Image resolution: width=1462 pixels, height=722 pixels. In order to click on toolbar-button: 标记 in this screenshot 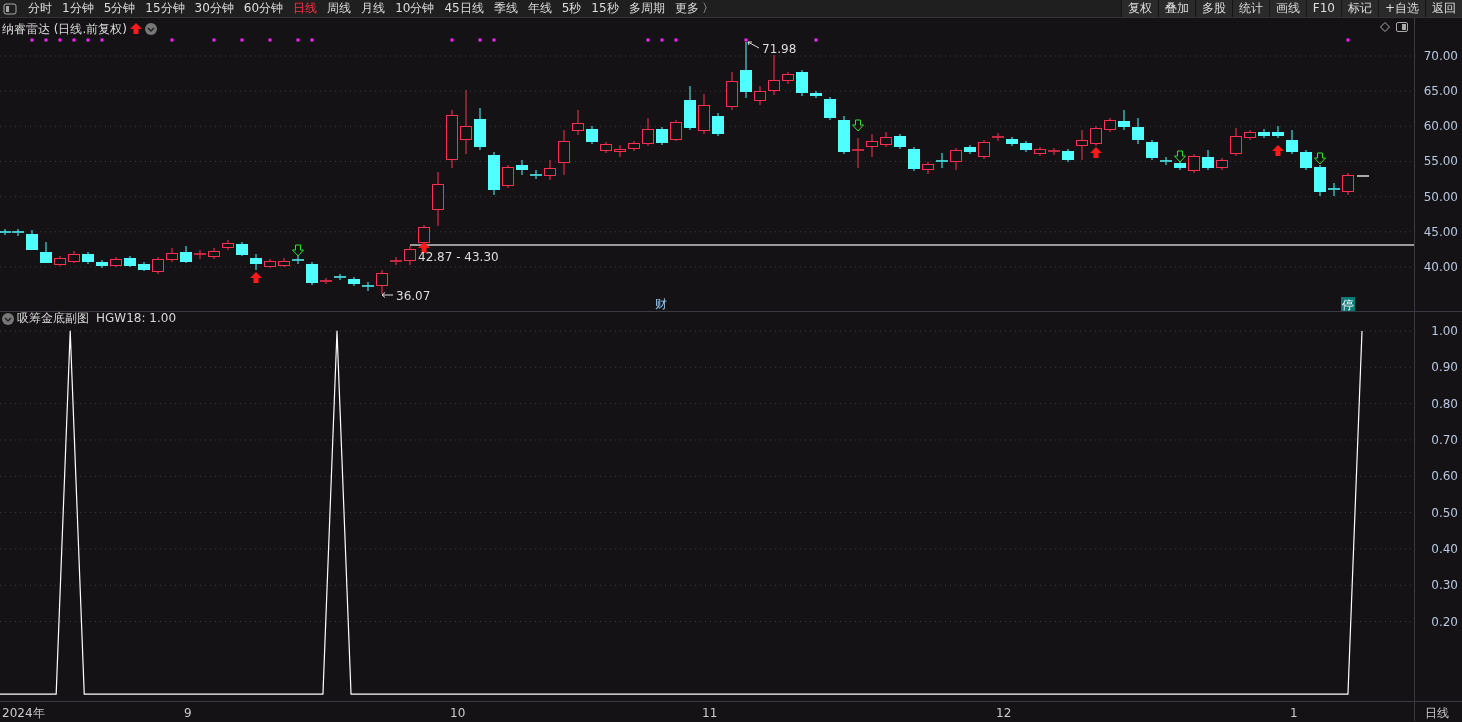, I will do `click(1359, 8)`.